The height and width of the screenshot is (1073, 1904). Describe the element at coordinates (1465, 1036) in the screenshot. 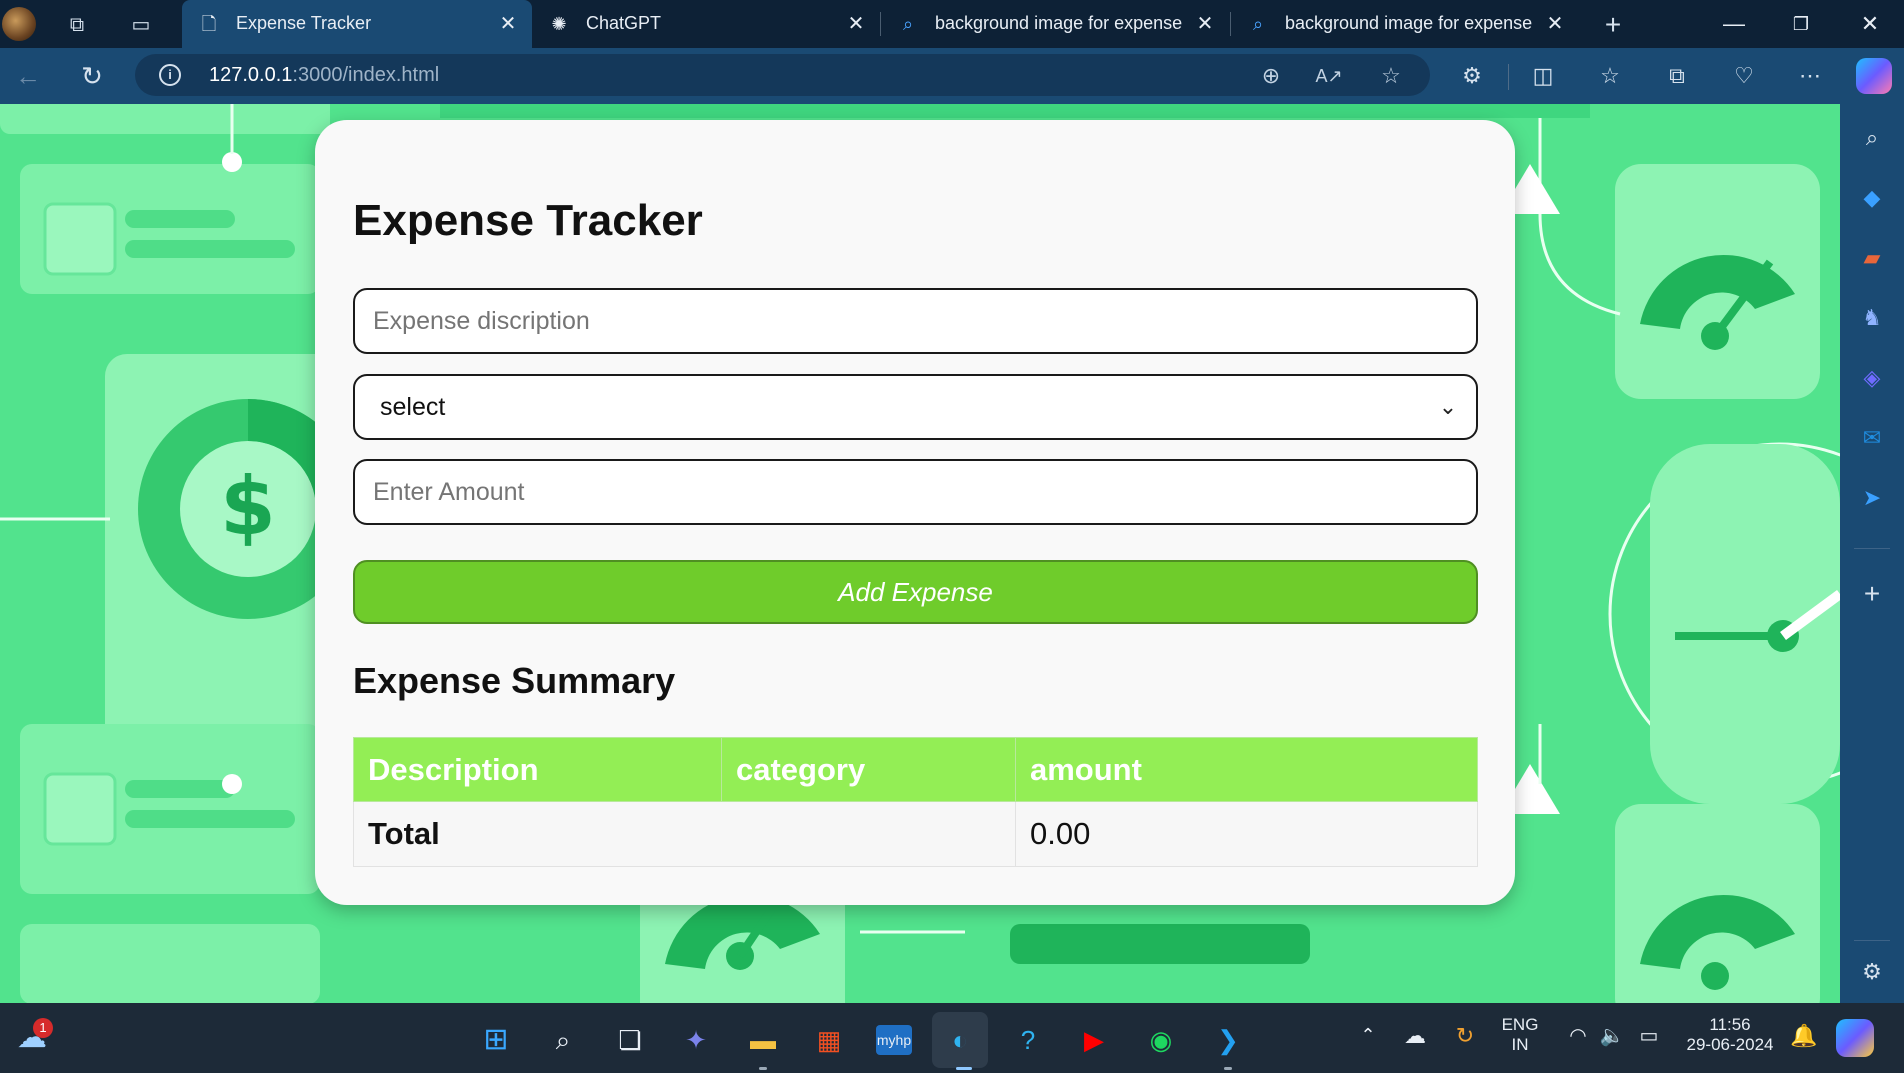

I see `sync-icon: ↻` at that location.